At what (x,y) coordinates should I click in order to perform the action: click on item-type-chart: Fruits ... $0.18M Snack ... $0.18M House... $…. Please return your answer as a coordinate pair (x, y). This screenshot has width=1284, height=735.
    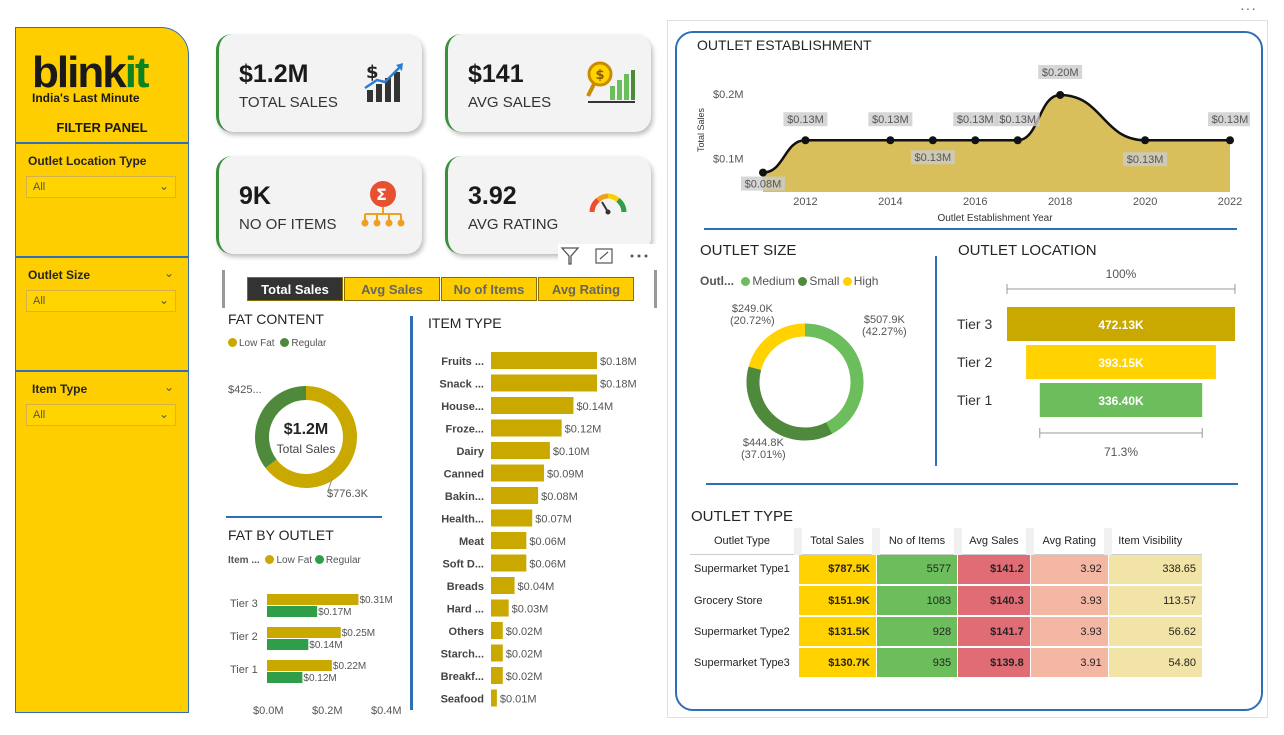
    Looking at the image, I should click on (538, 529).